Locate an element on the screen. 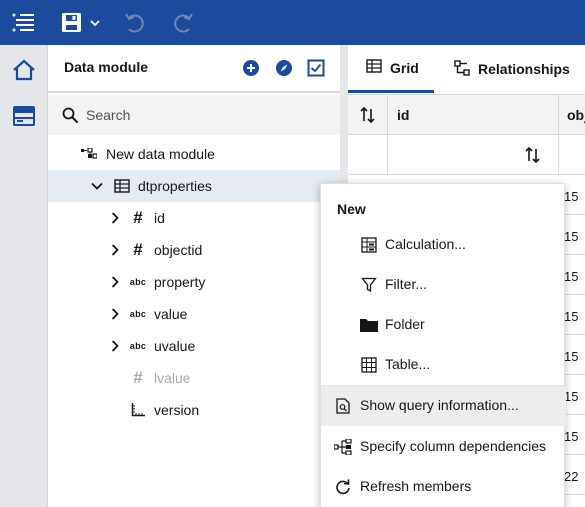 The image size is (585, 507). redo-icon is located at coordinates (182, 22).